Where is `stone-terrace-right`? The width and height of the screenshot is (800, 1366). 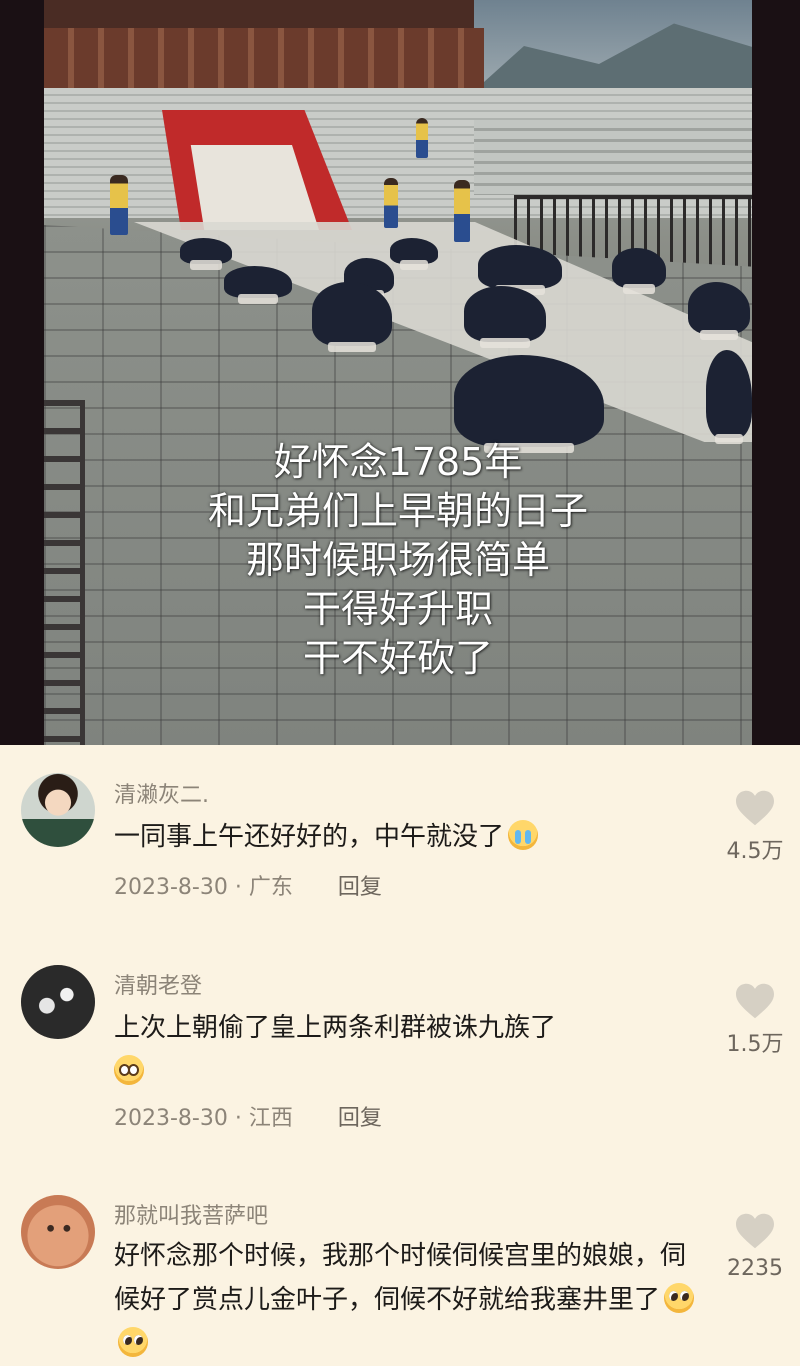 stone-terrace-right is located at coordinates (613, 157).